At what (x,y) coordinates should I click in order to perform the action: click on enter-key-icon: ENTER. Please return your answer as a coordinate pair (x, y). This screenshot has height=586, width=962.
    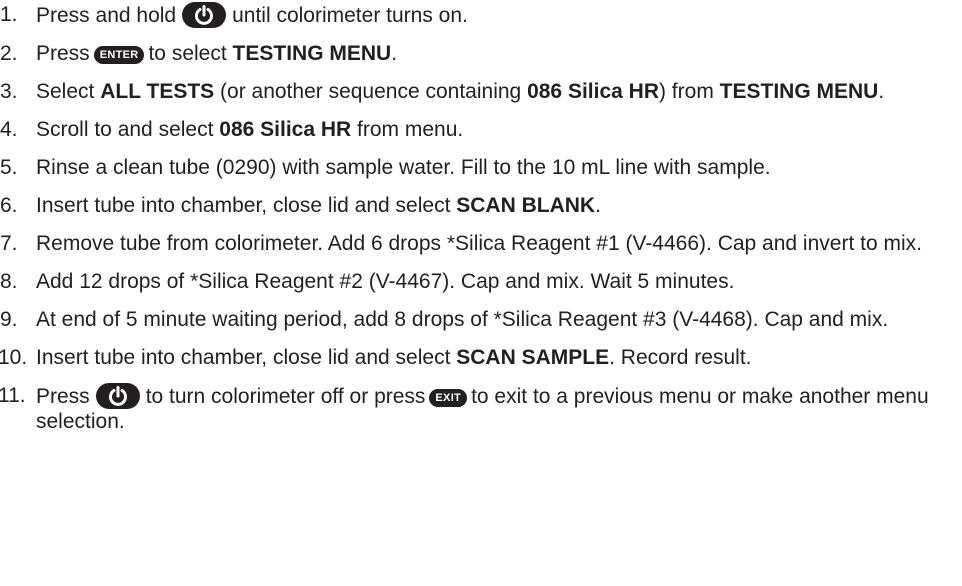
    Looking at the image, I should click on (119, 55).